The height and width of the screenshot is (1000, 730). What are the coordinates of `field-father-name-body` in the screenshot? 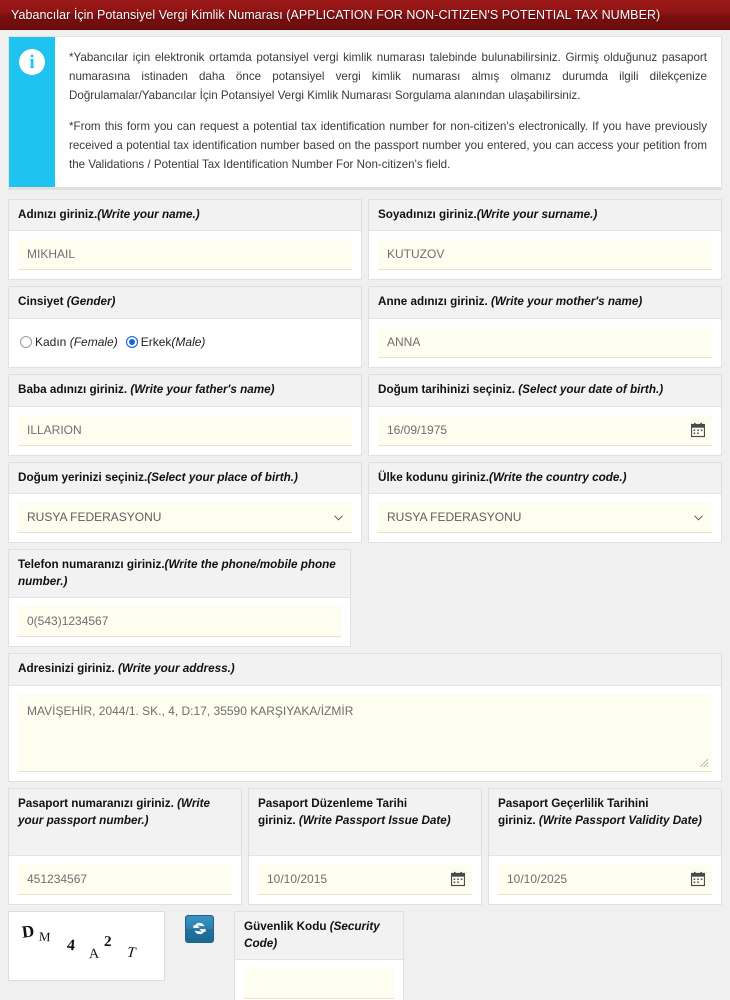 It's located at (185, 430).